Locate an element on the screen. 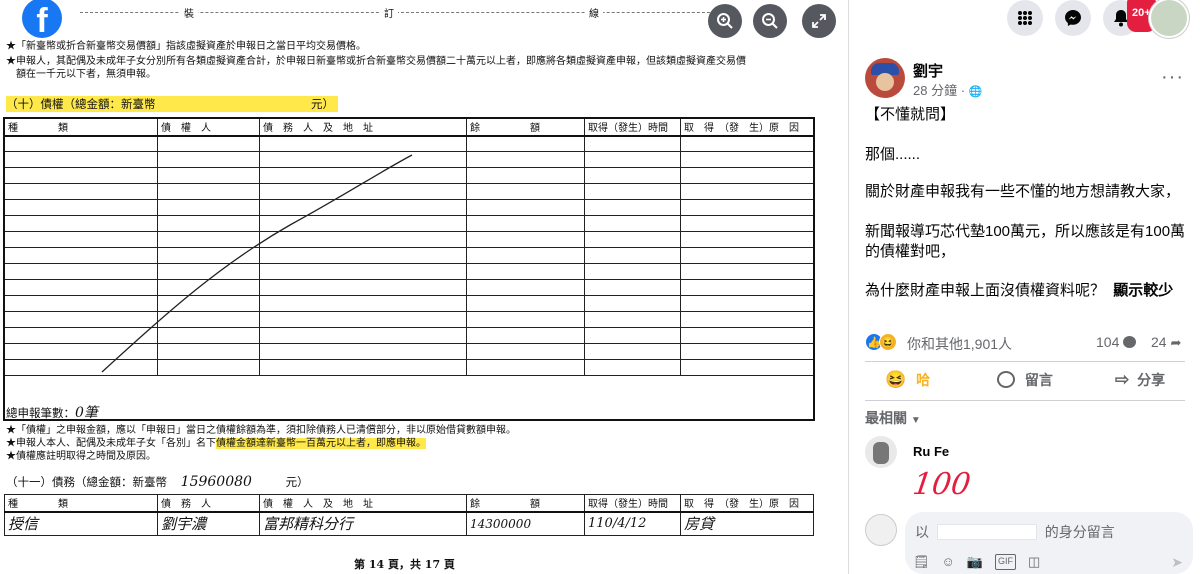 This screenshot has height=574, width=1200. share-icon: ⇨ is located at coordinates (1122, 379).